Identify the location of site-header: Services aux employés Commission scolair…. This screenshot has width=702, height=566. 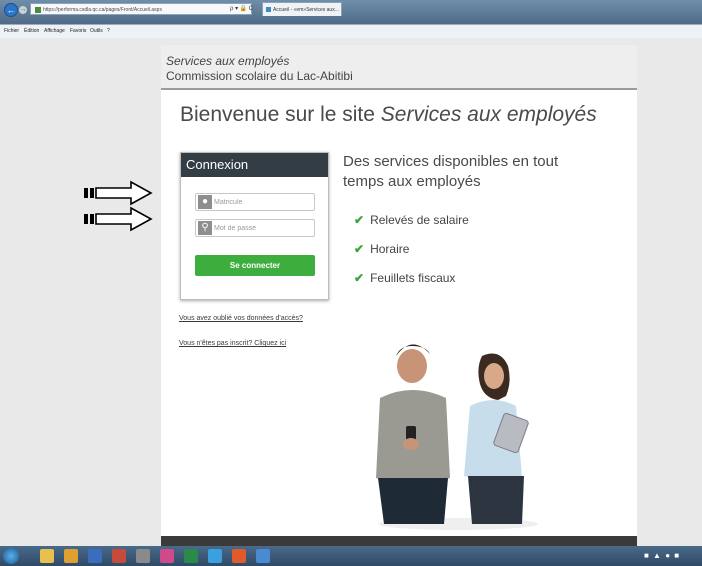
(399, 67).